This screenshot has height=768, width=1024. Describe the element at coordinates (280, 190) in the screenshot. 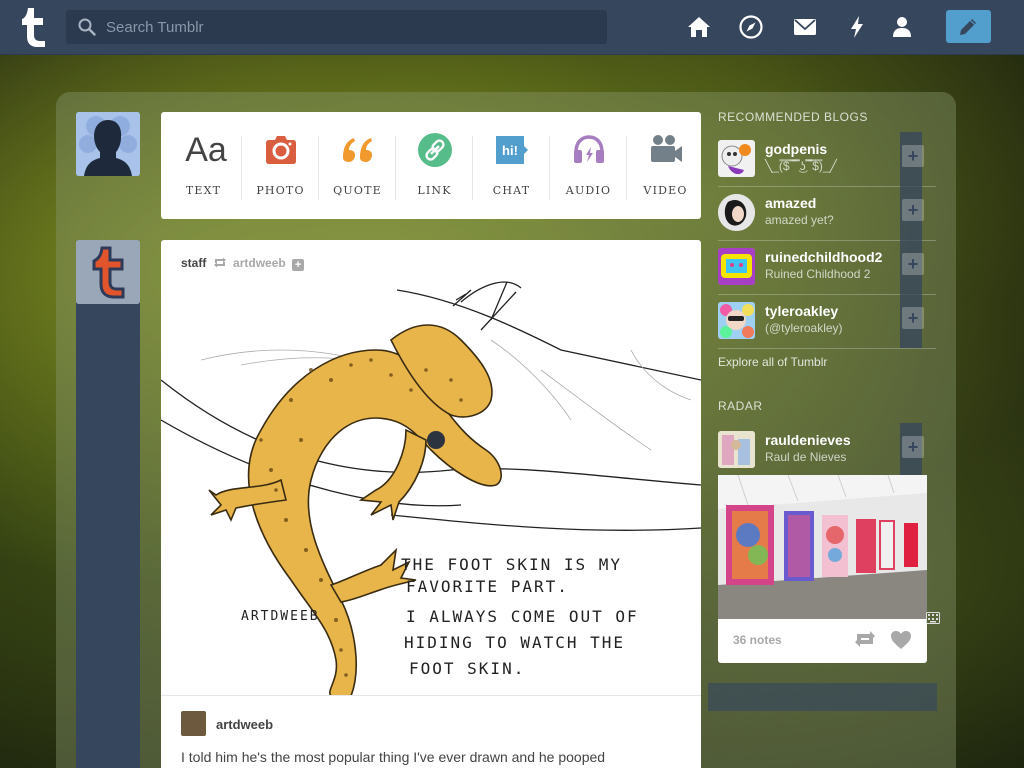

I see `post-type-label: PHOTO` at that location.